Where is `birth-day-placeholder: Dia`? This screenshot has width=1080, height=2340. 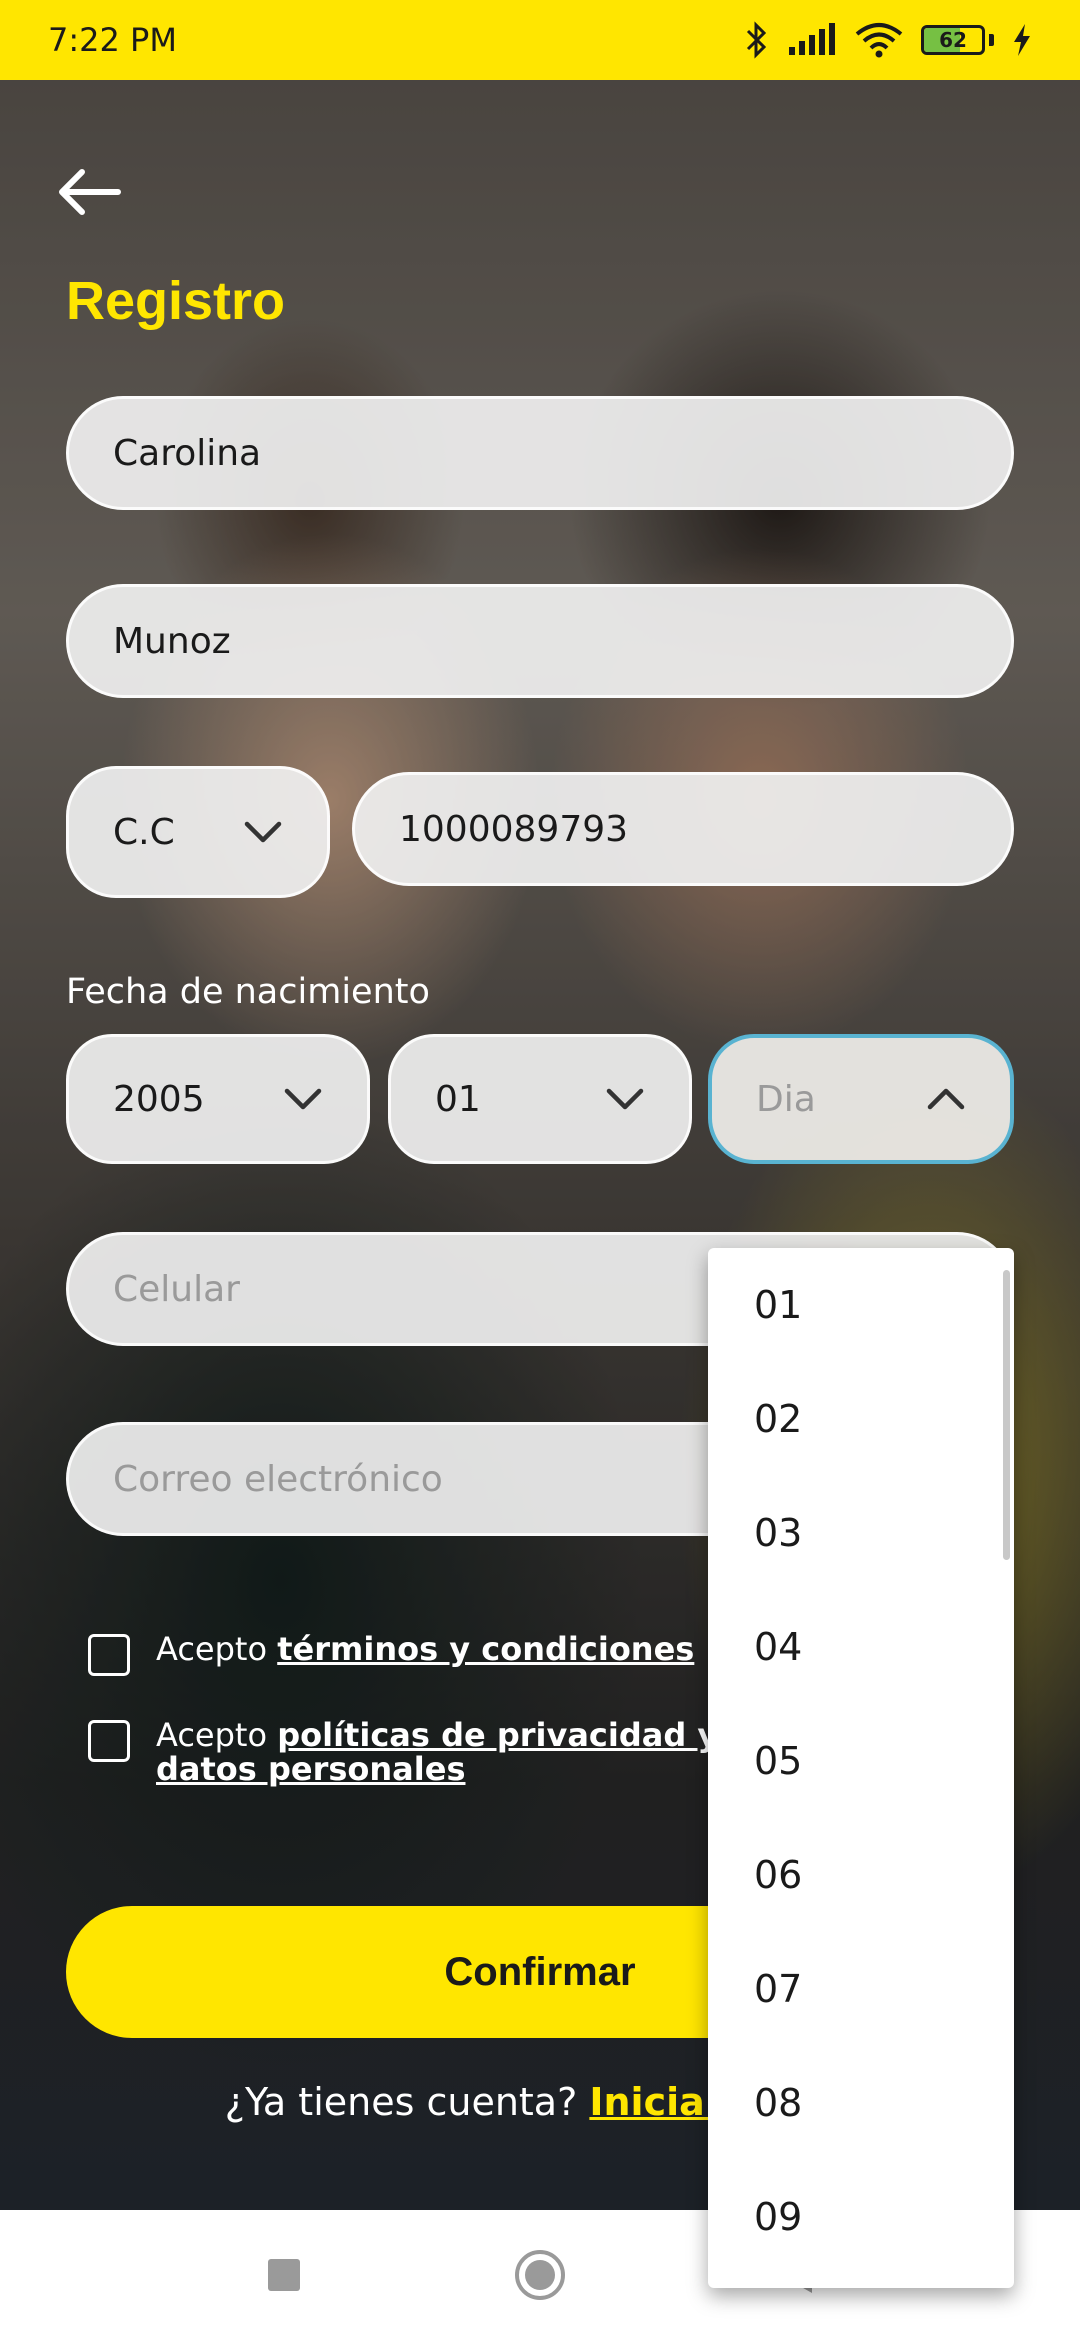 birth-day-placeholder: Dia is located at coordinates (786, 1099).